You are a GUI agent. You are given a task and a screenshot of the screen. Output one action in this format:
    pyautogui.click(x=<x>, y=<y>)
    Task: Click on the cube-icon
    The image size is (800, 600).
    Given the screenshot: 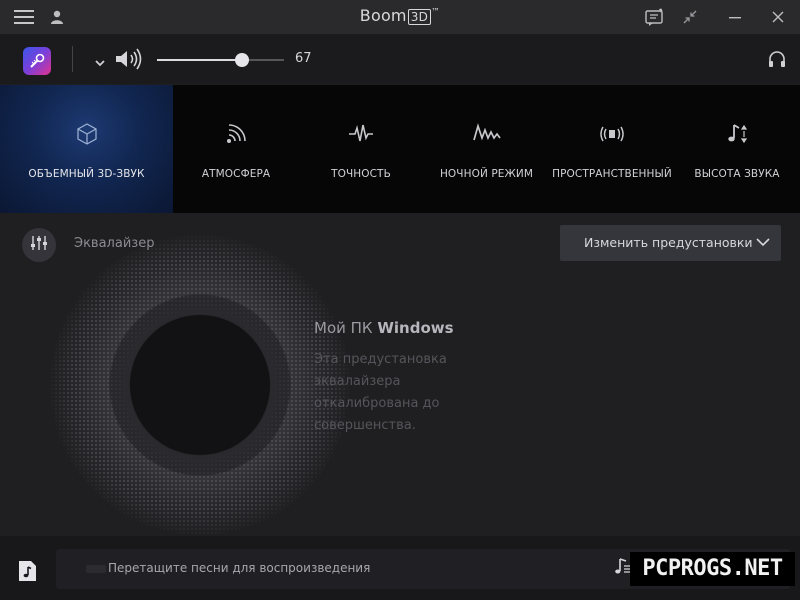 What is the action you would take?
    pyautogui.click(x=87, y=134)
    